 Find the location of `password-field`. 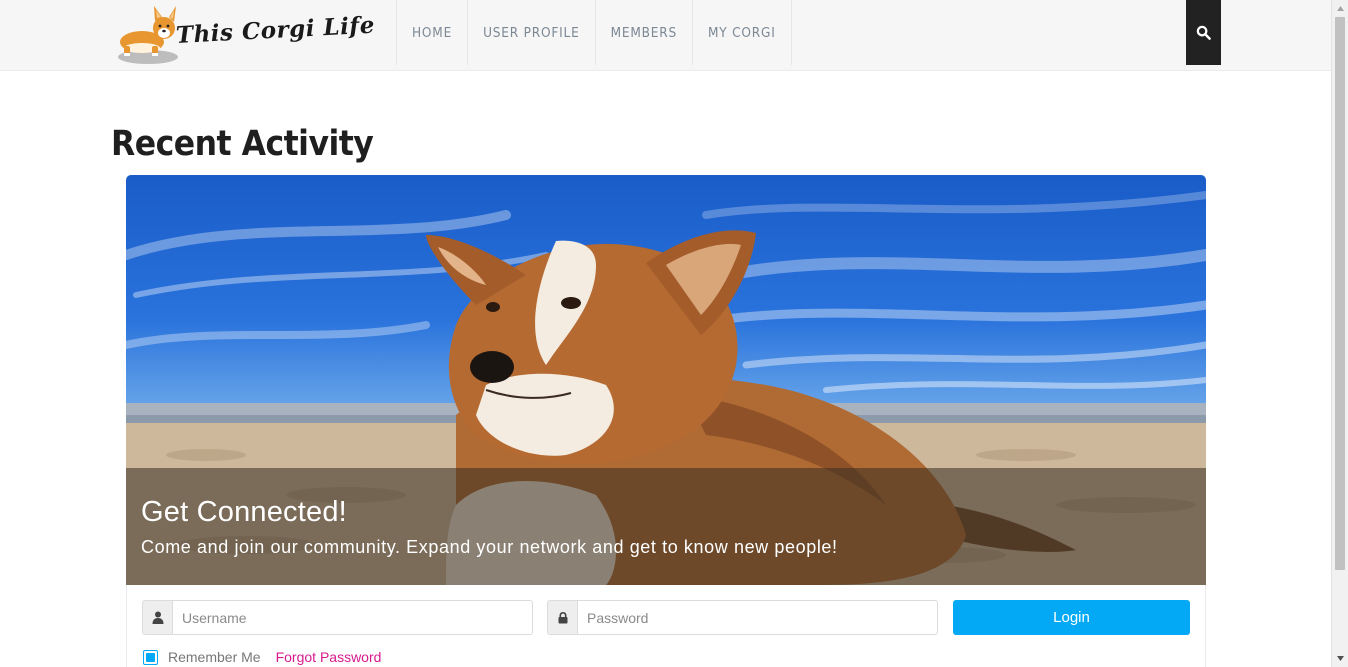

password-field is located at coordinates (742, 617).